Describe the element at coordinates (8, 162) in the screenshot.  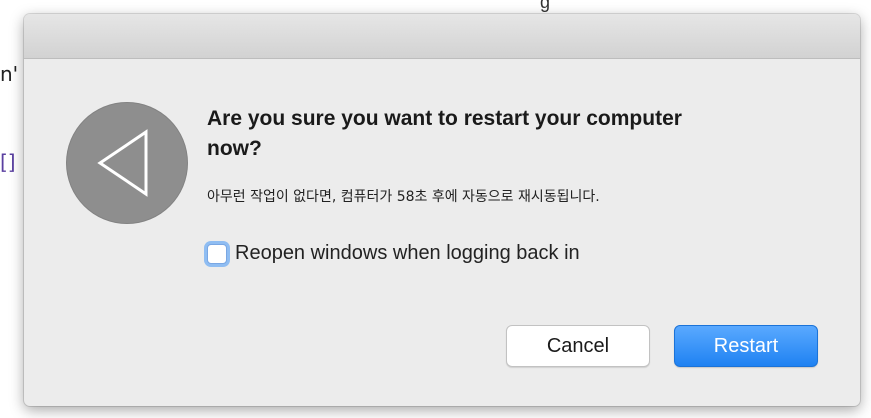
I see `background-link-fragment: []` at that location.